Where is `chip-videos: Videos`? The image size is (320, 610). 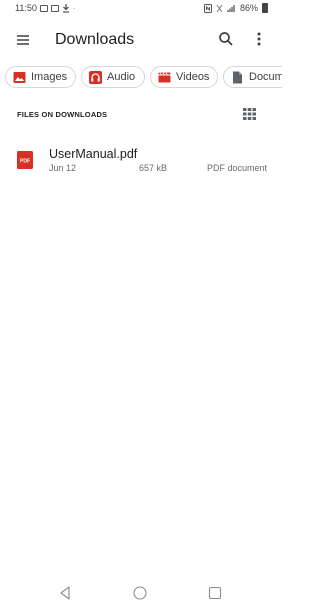 chip-videos: Videos is located at coordinates (184, 77).